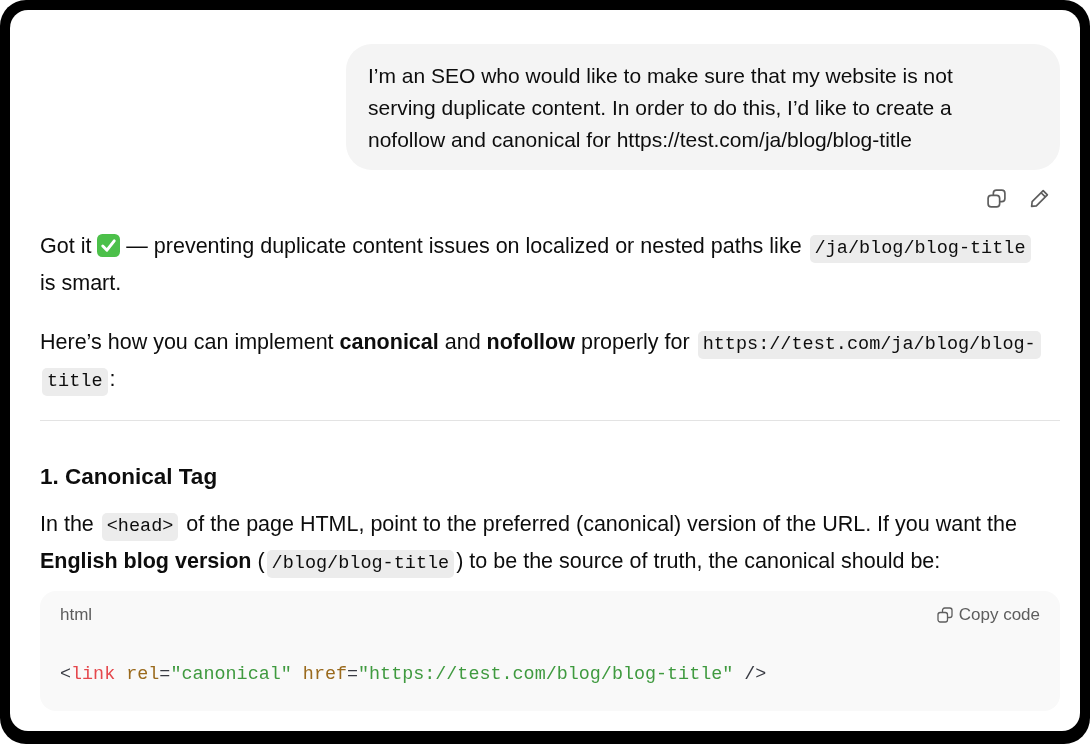 The width and height of the screenshot is (1090, 744). I want to click on section-heading: 1. Canonical Tag, so click(129, 477).